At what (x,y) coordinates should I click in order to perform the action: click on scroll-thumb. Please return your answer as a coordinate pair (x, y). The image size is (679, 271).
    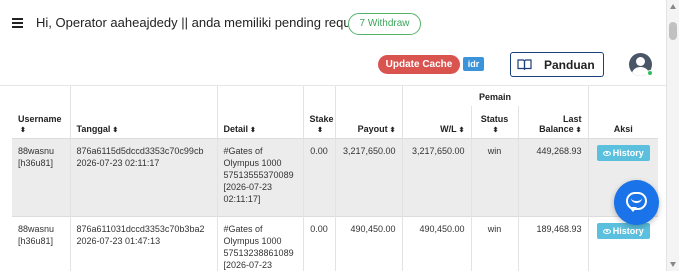
    Looking at the image, I should click on (673, 31).